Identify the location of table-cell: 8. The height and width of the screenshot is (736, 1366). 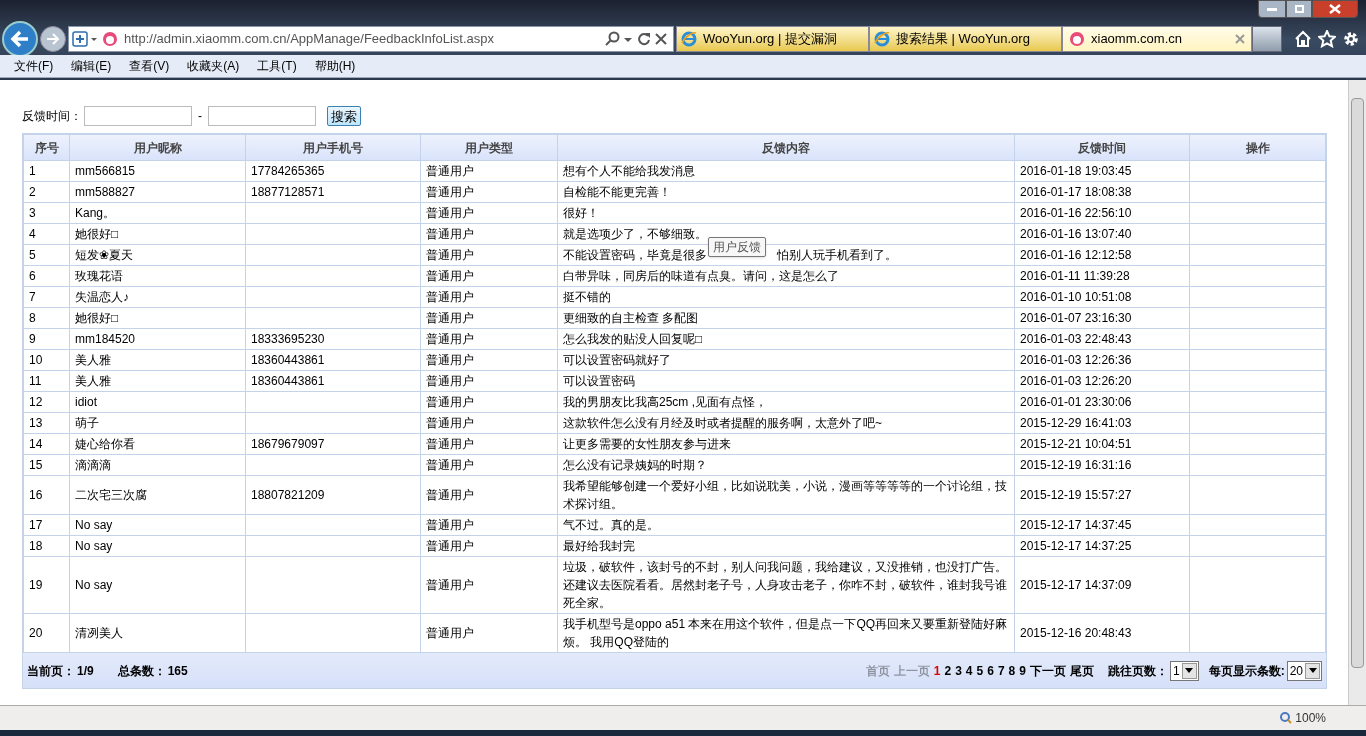
(46, 318).